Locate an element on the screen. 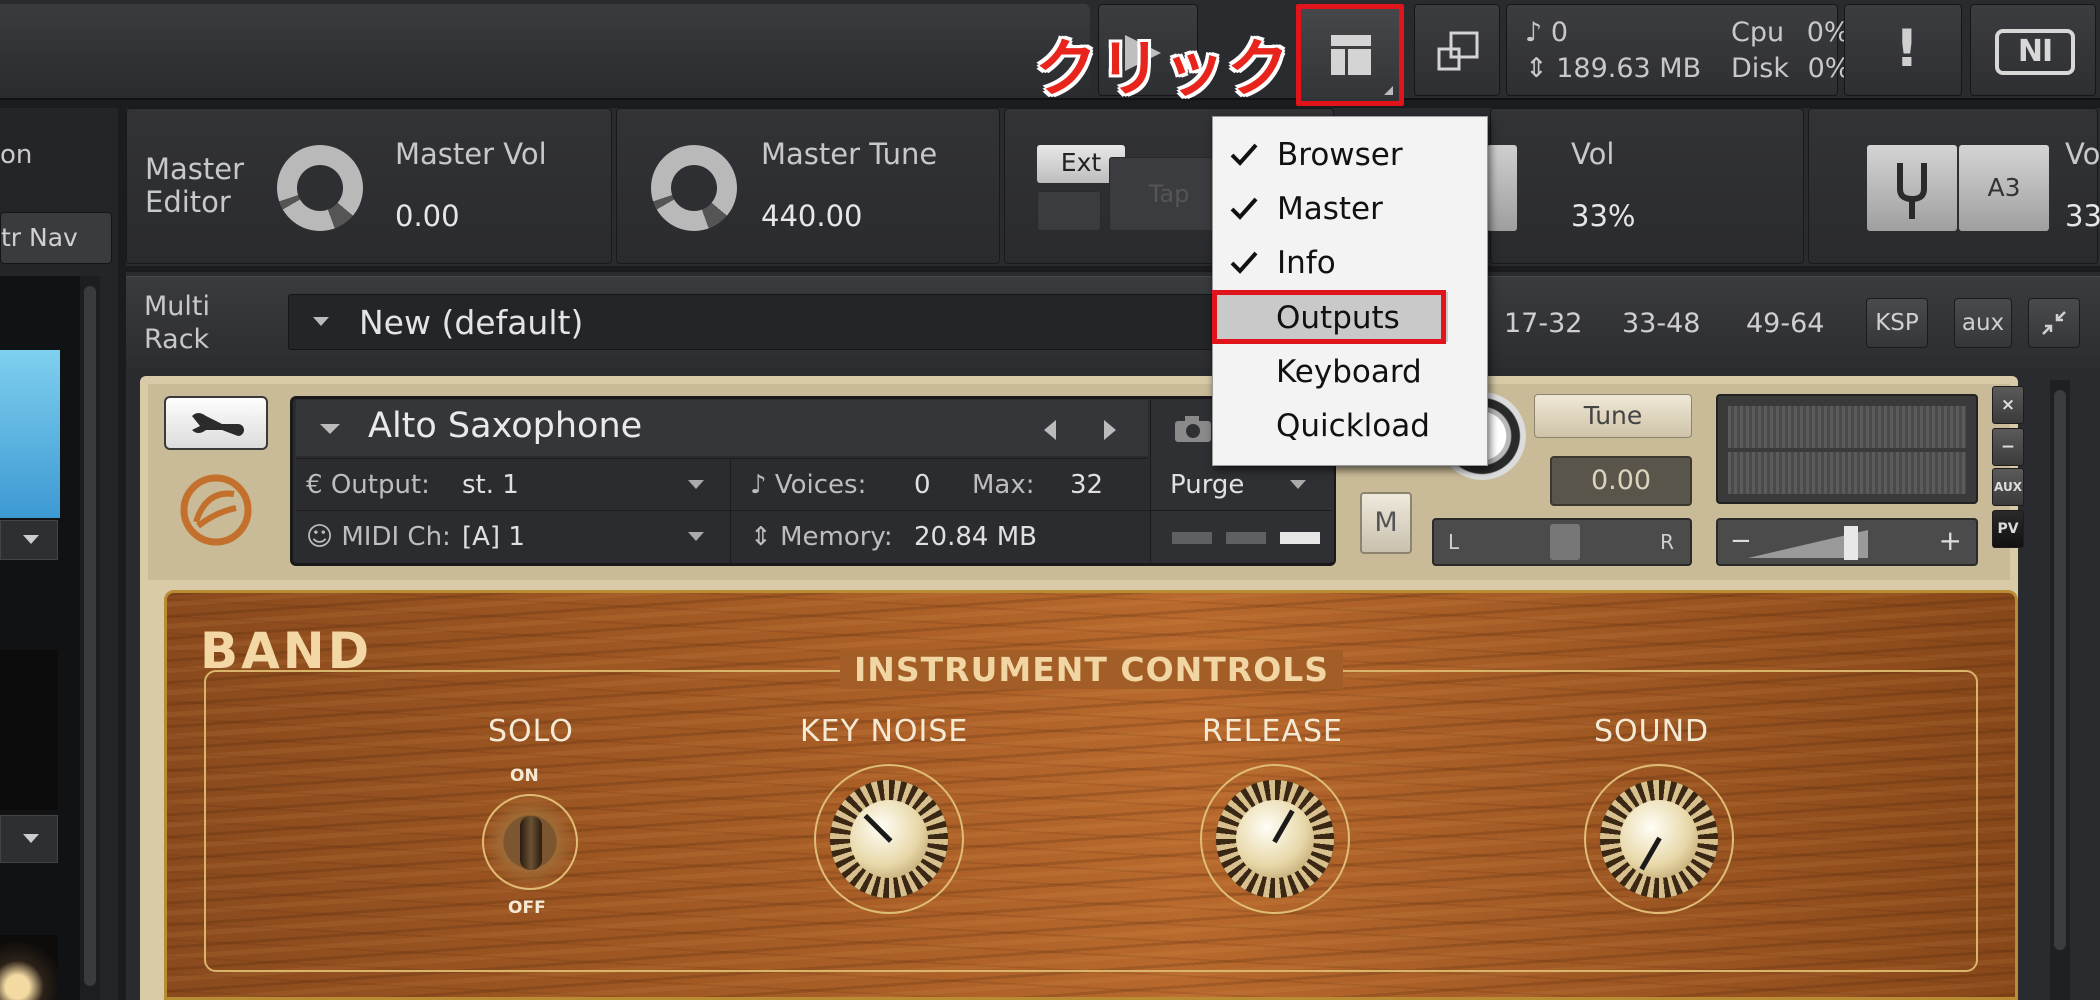 The width and height of the screenshot is (2100, 1000). instrument-edit-button is located at coordinates (216, 423).